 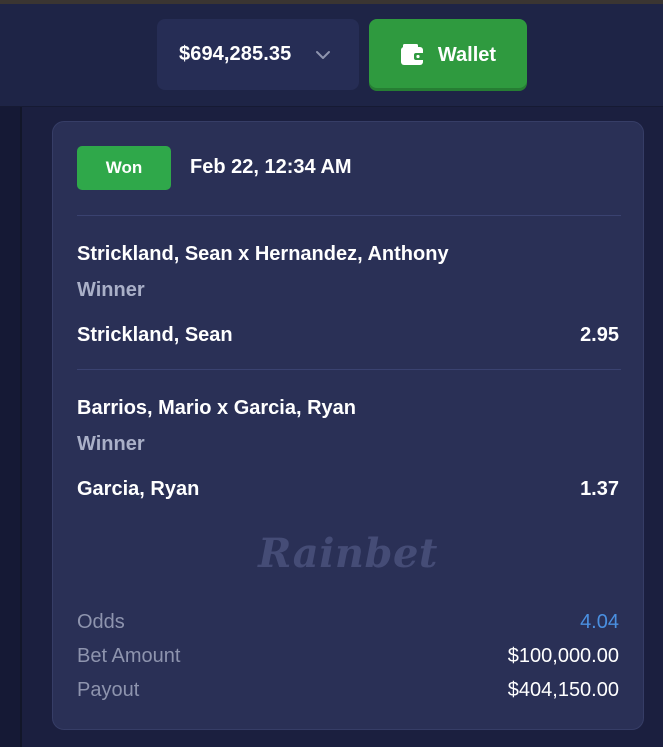 I want to click on status-badge: Won, so click(x=124, y=168).